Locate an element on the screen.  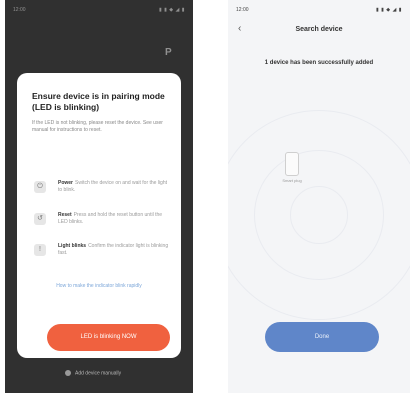
step-title: Light blinks is located at coordinates (72, 246).